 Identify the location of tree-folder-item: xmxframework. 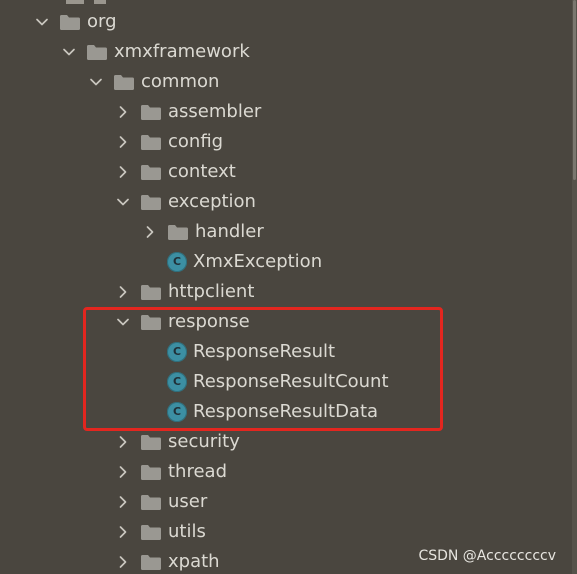
(280, 52).